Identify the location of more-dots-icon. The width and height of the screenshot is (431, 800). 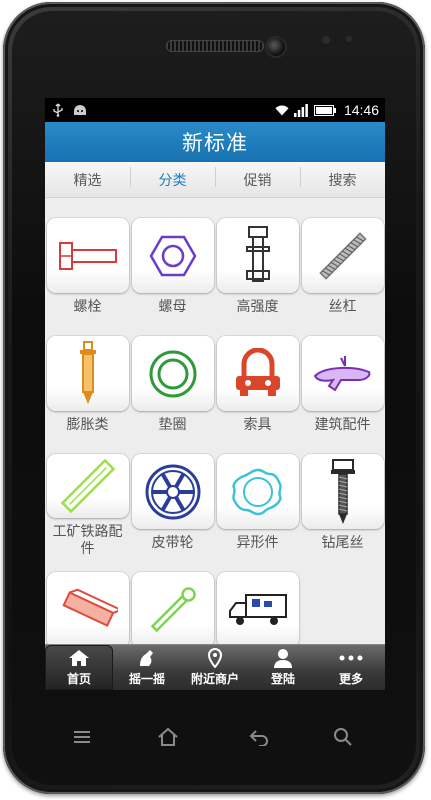
(351, 658).